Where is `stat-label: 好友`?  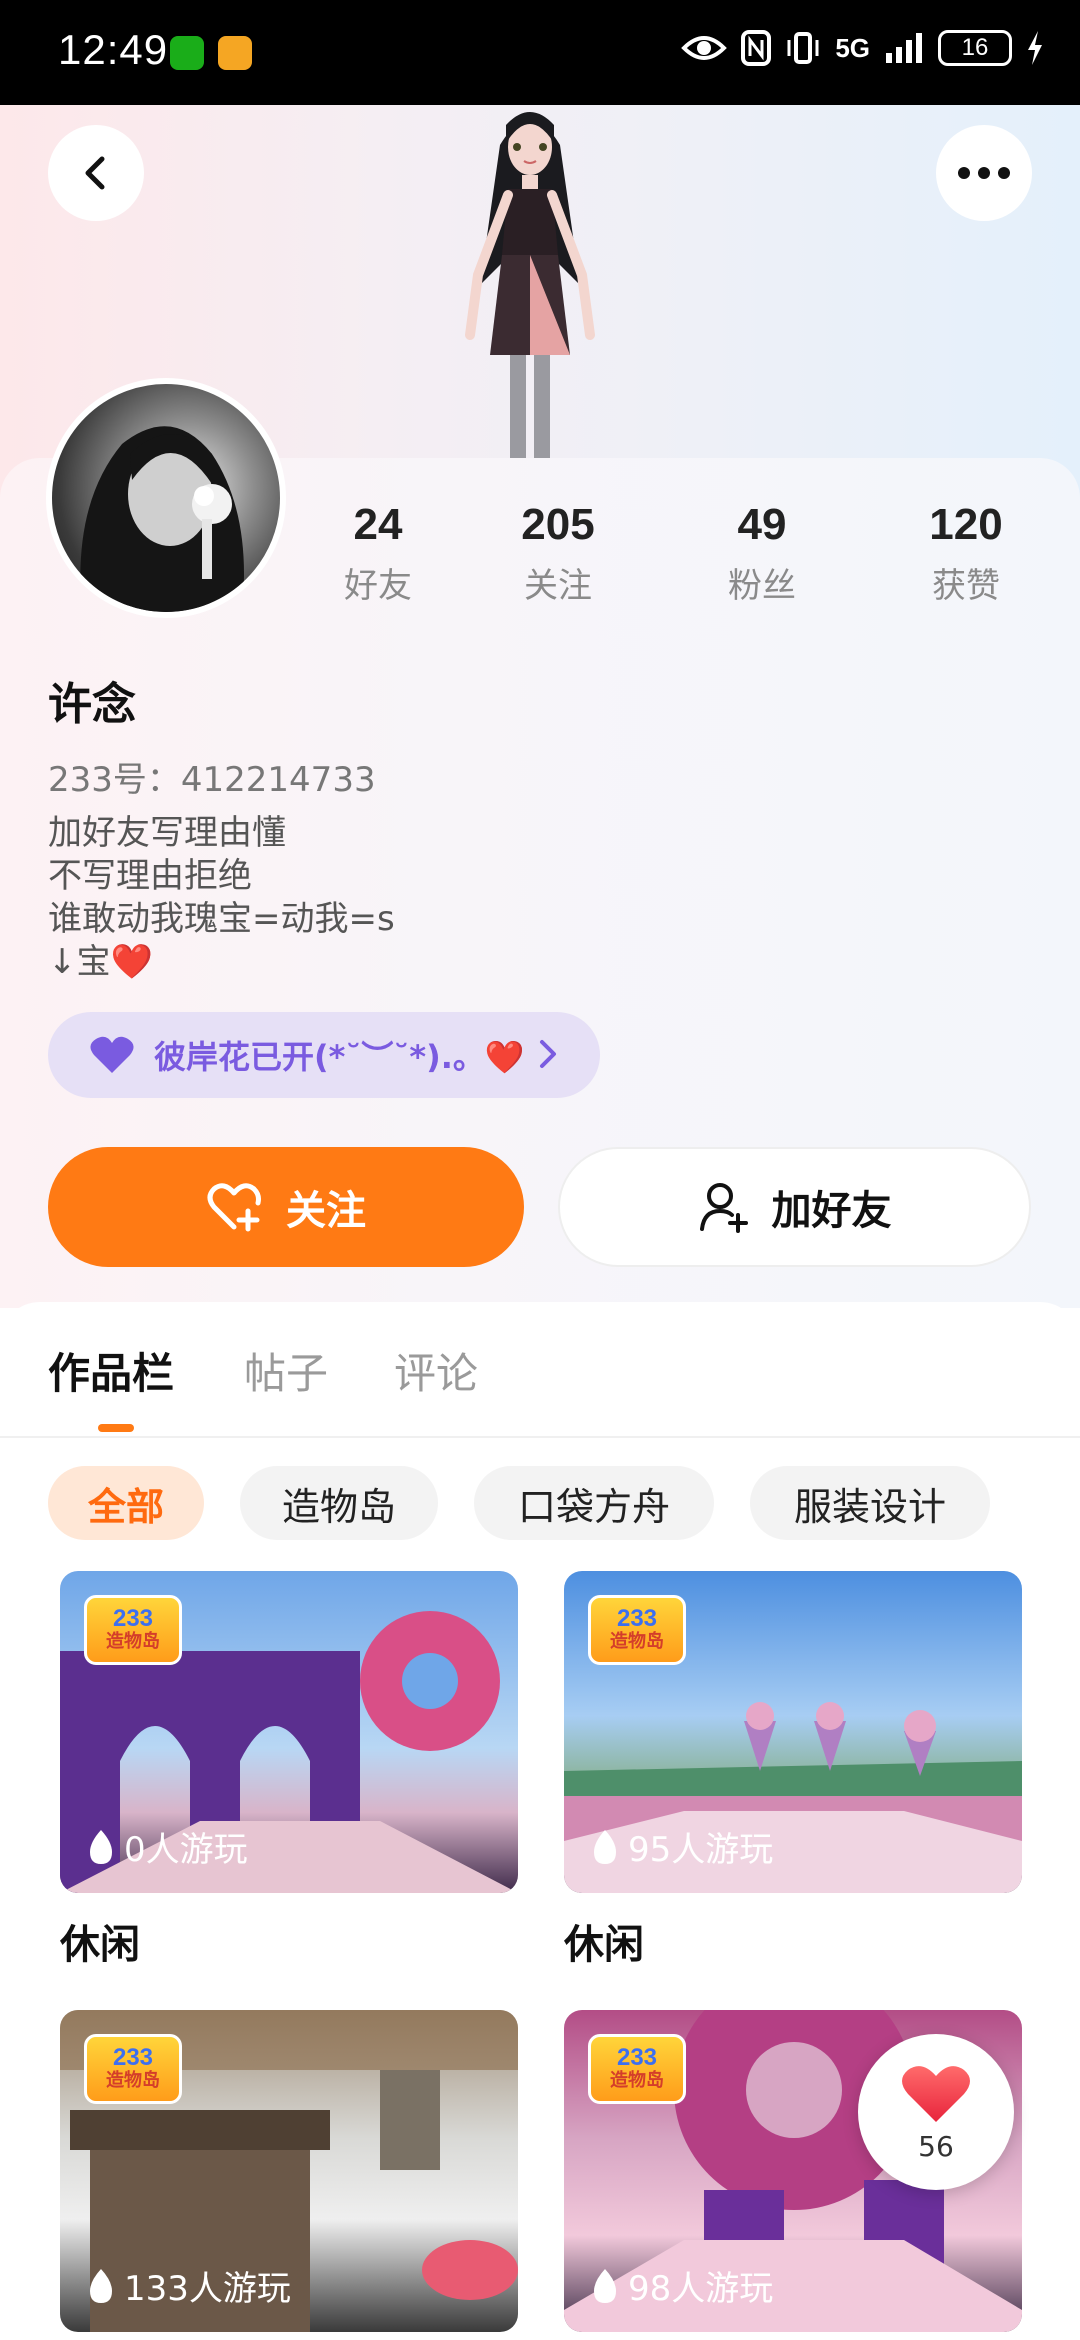
stat-label: 好友 is located at coordinates (378, 586).